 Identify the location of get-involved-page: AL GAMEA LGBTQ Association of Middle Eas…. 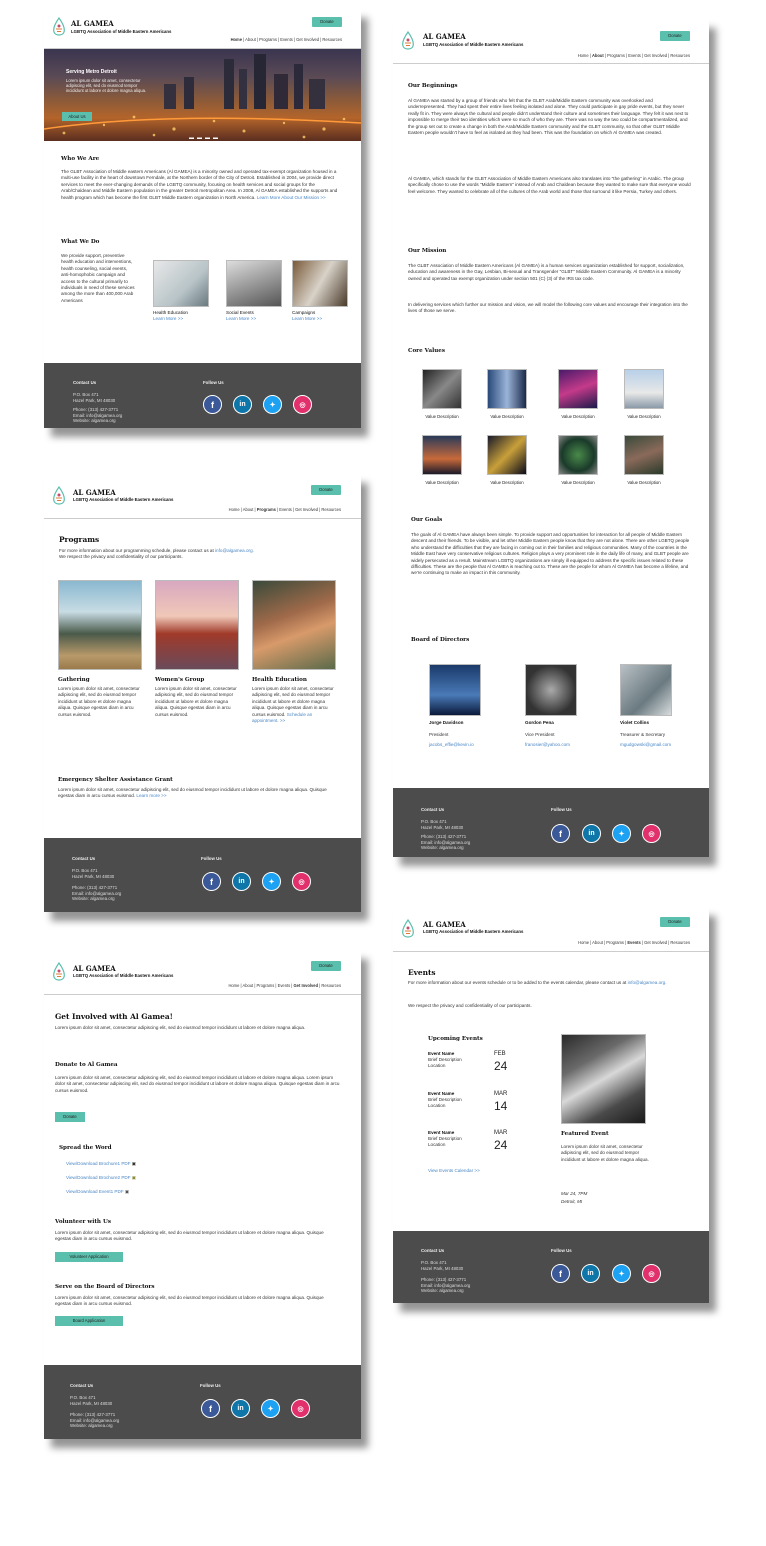
(202, 1194).